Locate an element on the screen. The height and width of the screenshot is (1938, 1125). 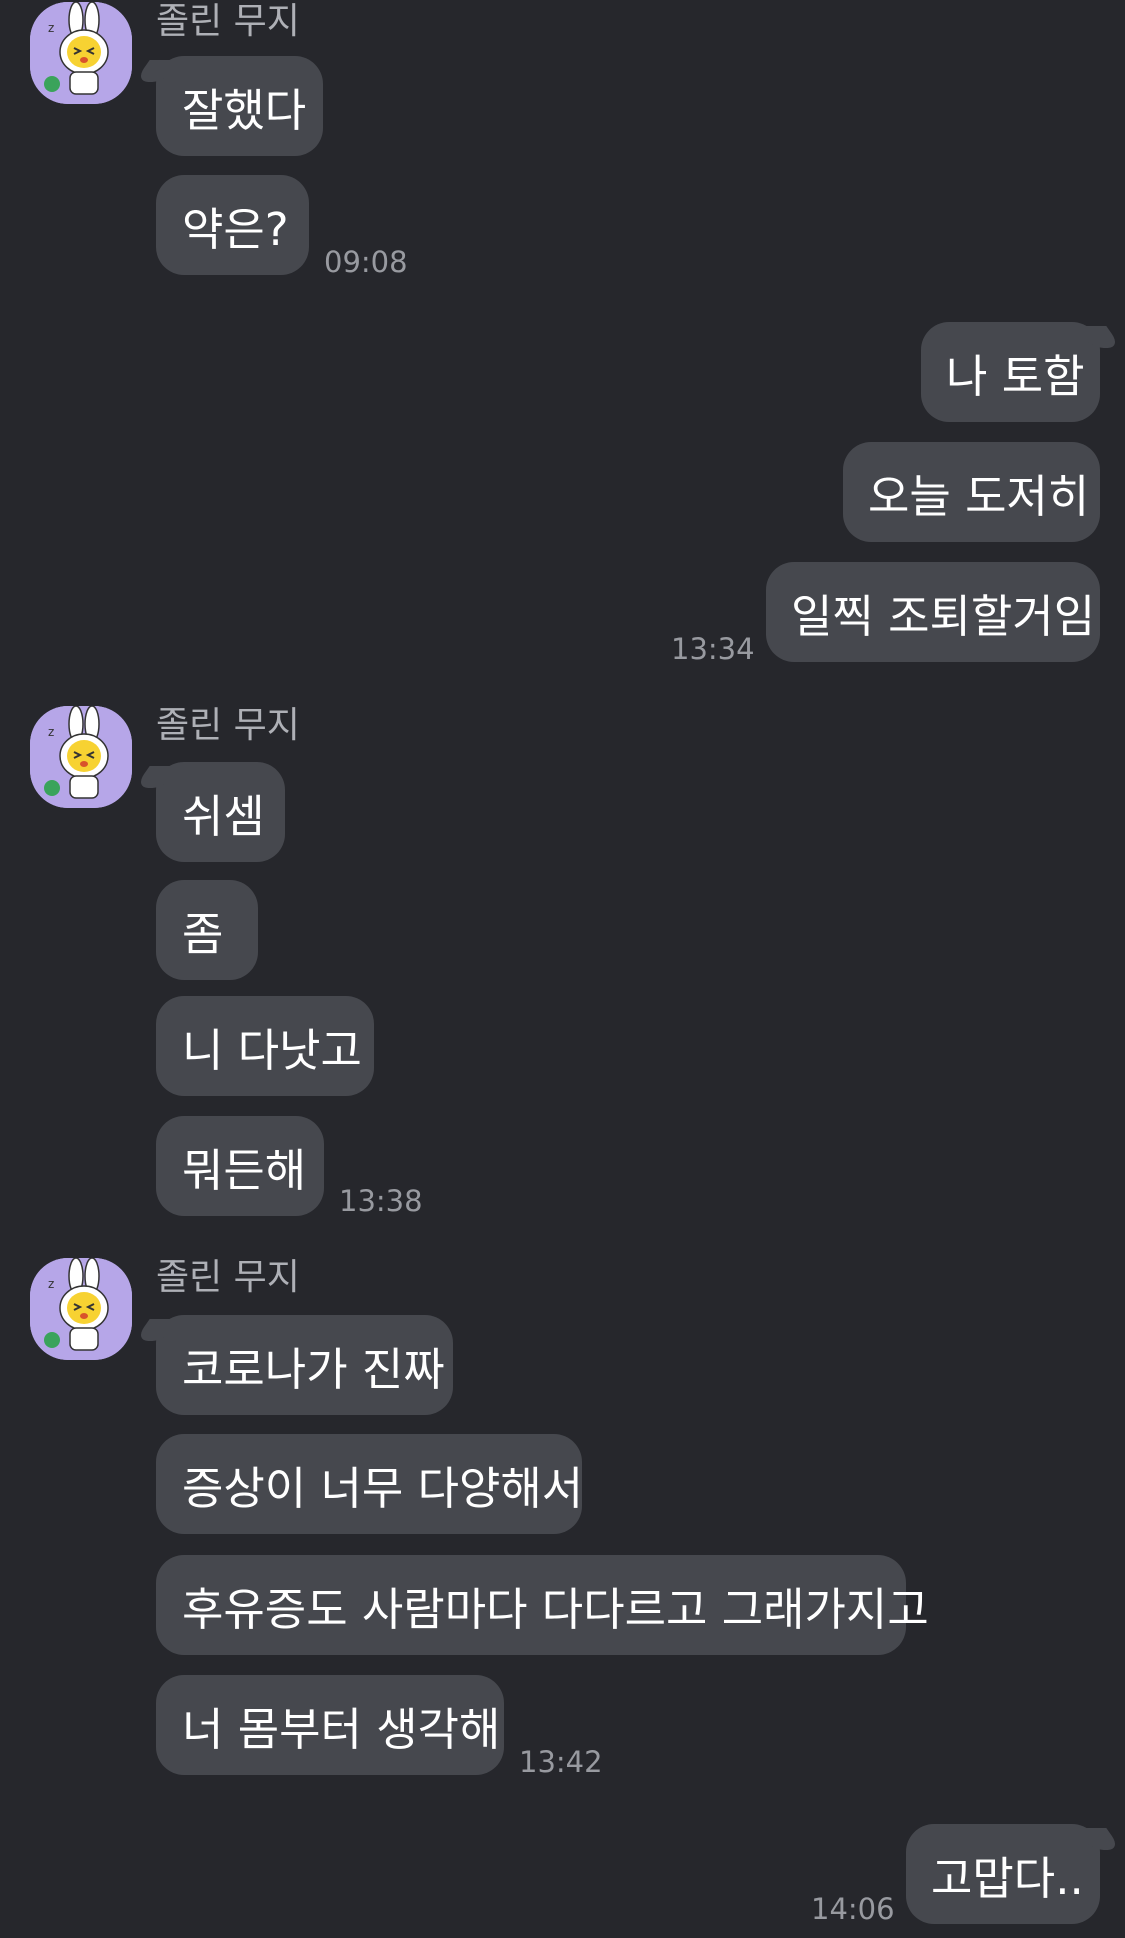
message-text: 약은? is located at coordinates (235, 229).